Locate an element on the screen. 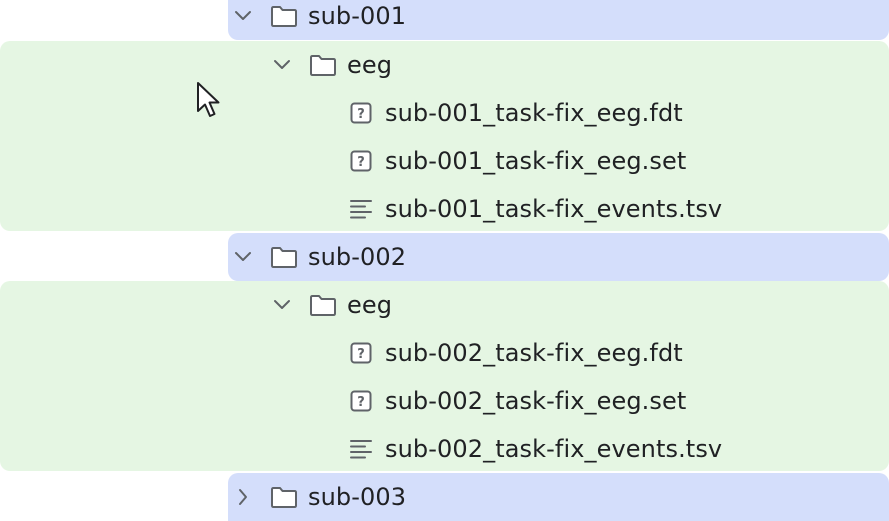 The height and width of the screenshot is (521, 889). tree-row-file: sub-002_task-fix_events.tsv is located at coordinates (444, 449).